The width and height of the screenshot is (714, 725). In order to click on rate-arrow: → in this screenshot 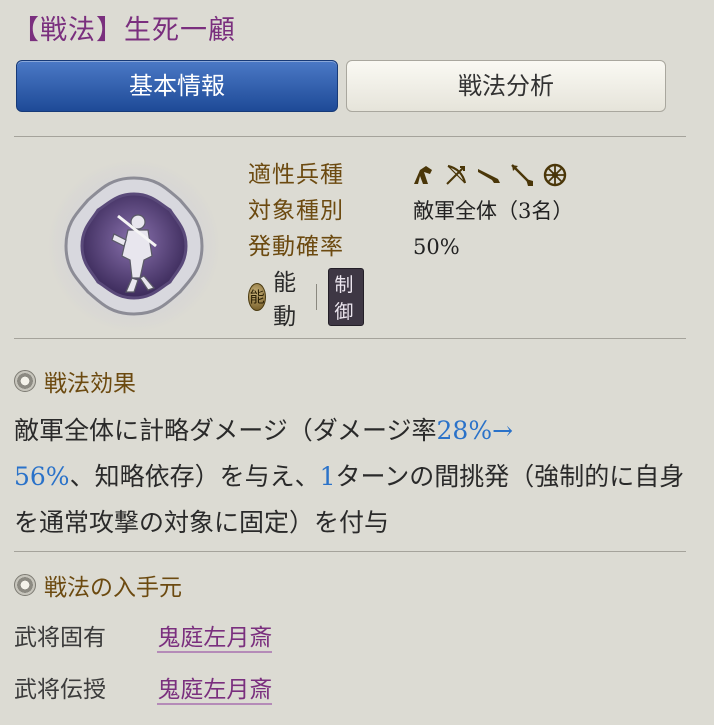, I will do `click(503, 430)`.